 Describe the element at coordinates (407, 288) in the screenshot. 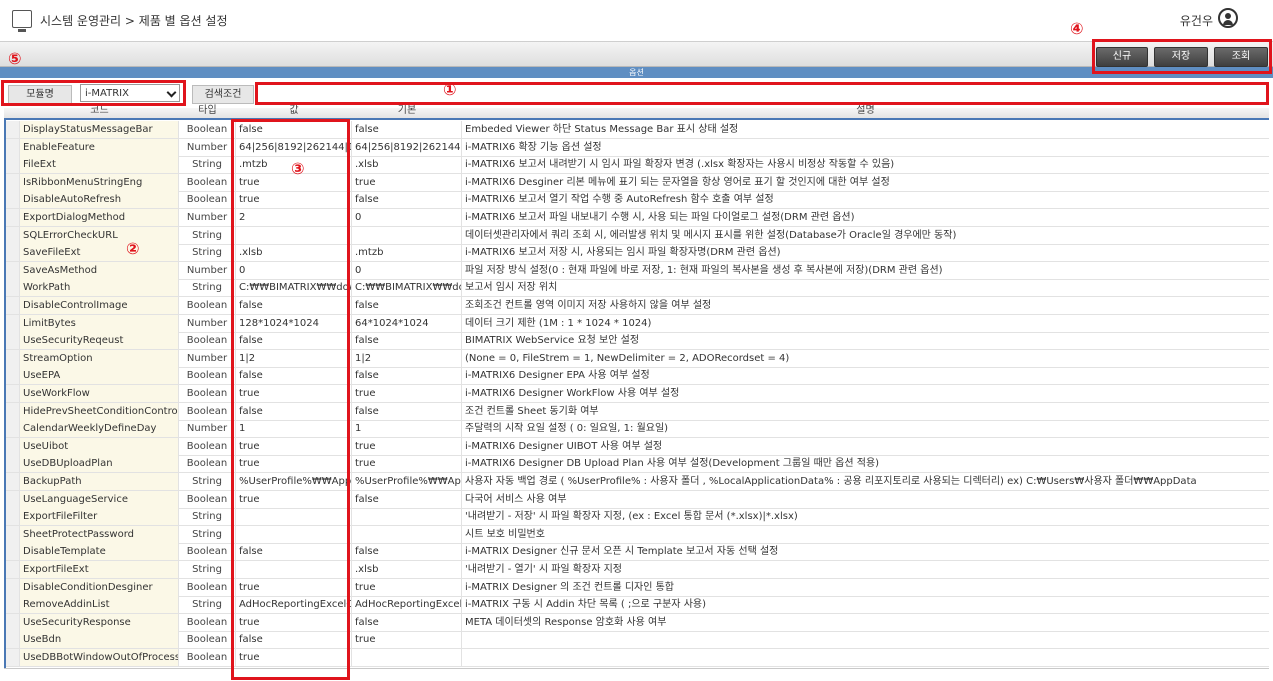

I see `default-cell: C:₩₩BIMATRIX₩₩down` at that location.